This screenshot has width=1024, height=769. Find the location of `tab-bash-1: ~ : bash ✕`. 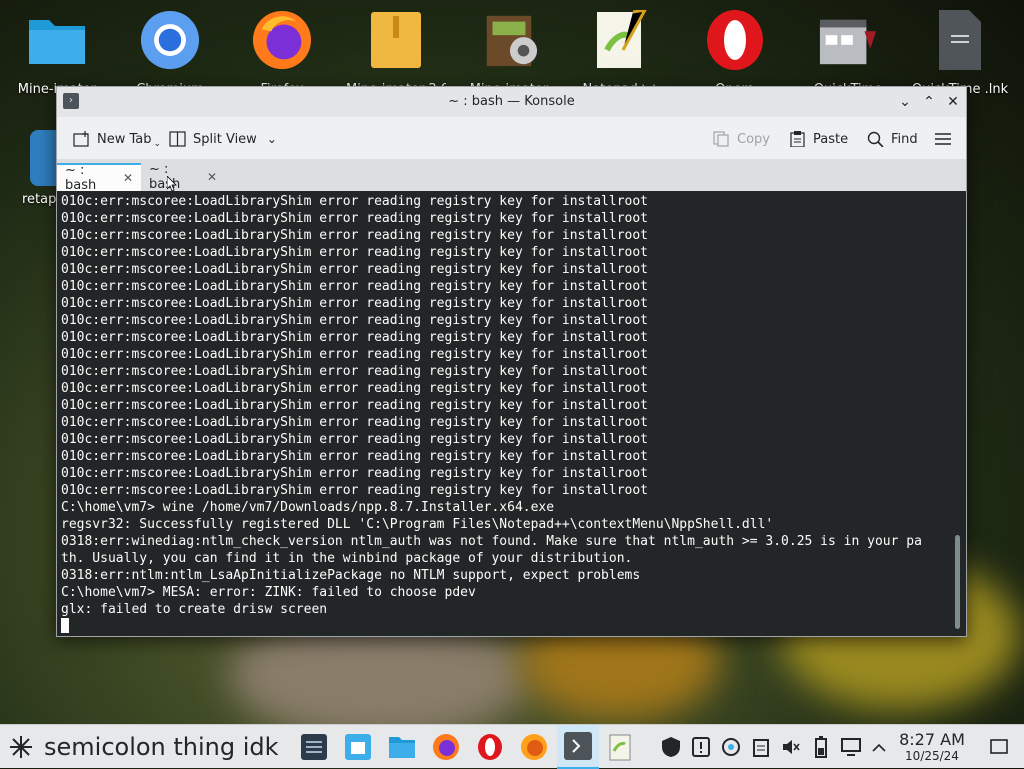

tab-bash-1: ~ : bash ✕ is located at coordinates (99, 178).